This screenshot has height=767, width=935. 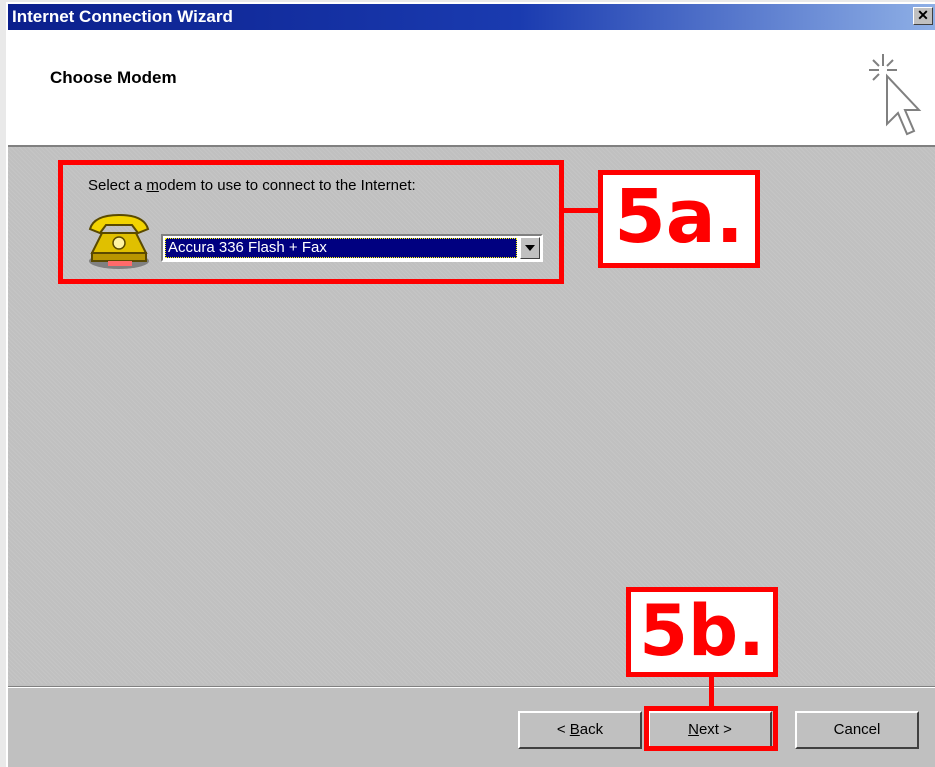 What do you see at coordinates (113, 77) in the screenshot?
I see `page-title: Choose Modem` at bounding box center [113, 77].